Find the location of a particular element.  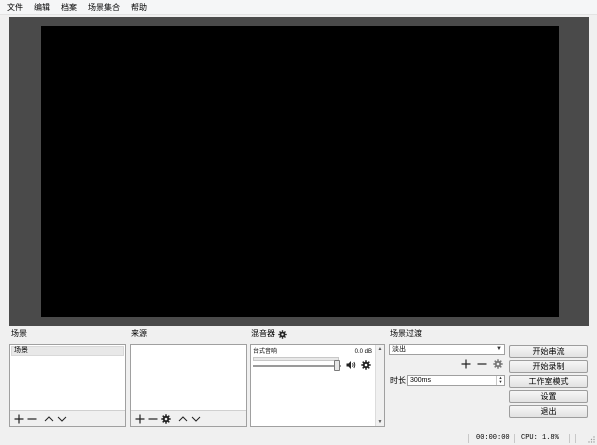

mute-button is located at coordinates (351, 365).